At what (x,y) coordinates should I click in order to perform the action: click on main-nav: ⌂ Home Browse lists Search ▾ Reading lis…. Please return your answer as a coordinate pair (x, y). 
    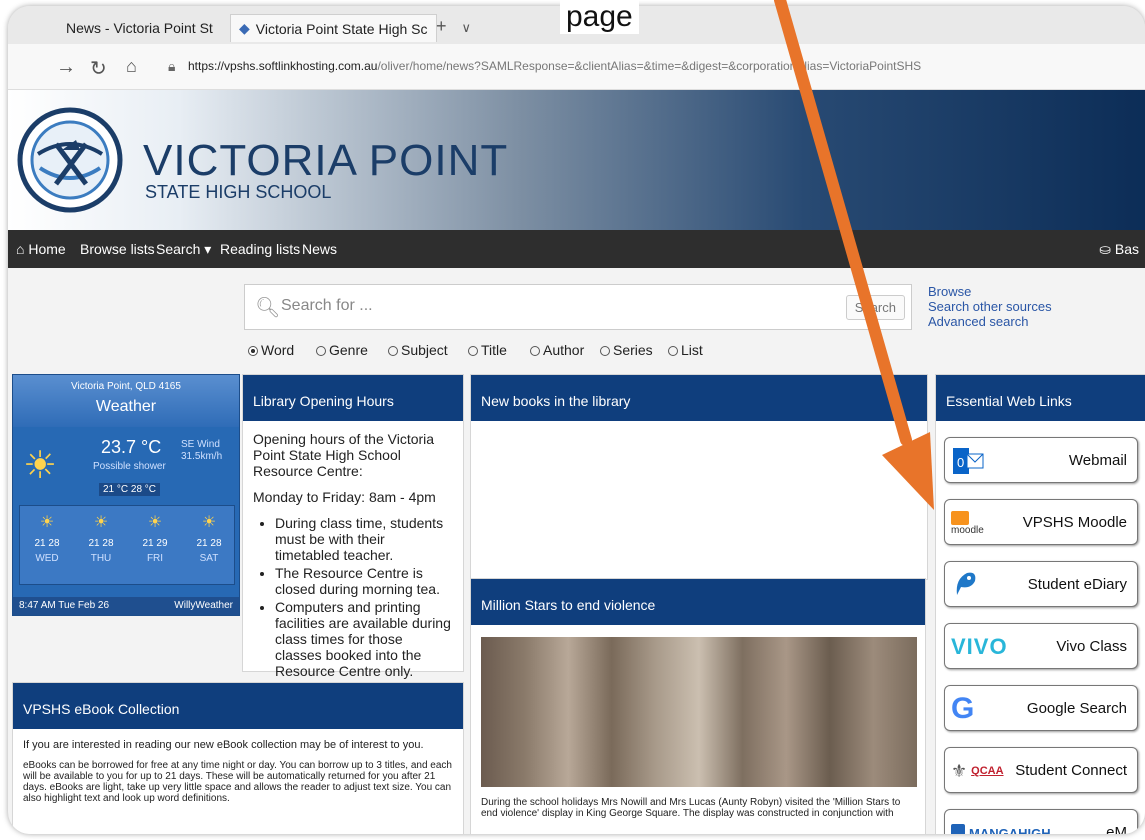
    Looking at the image, I should click on (576, 249).